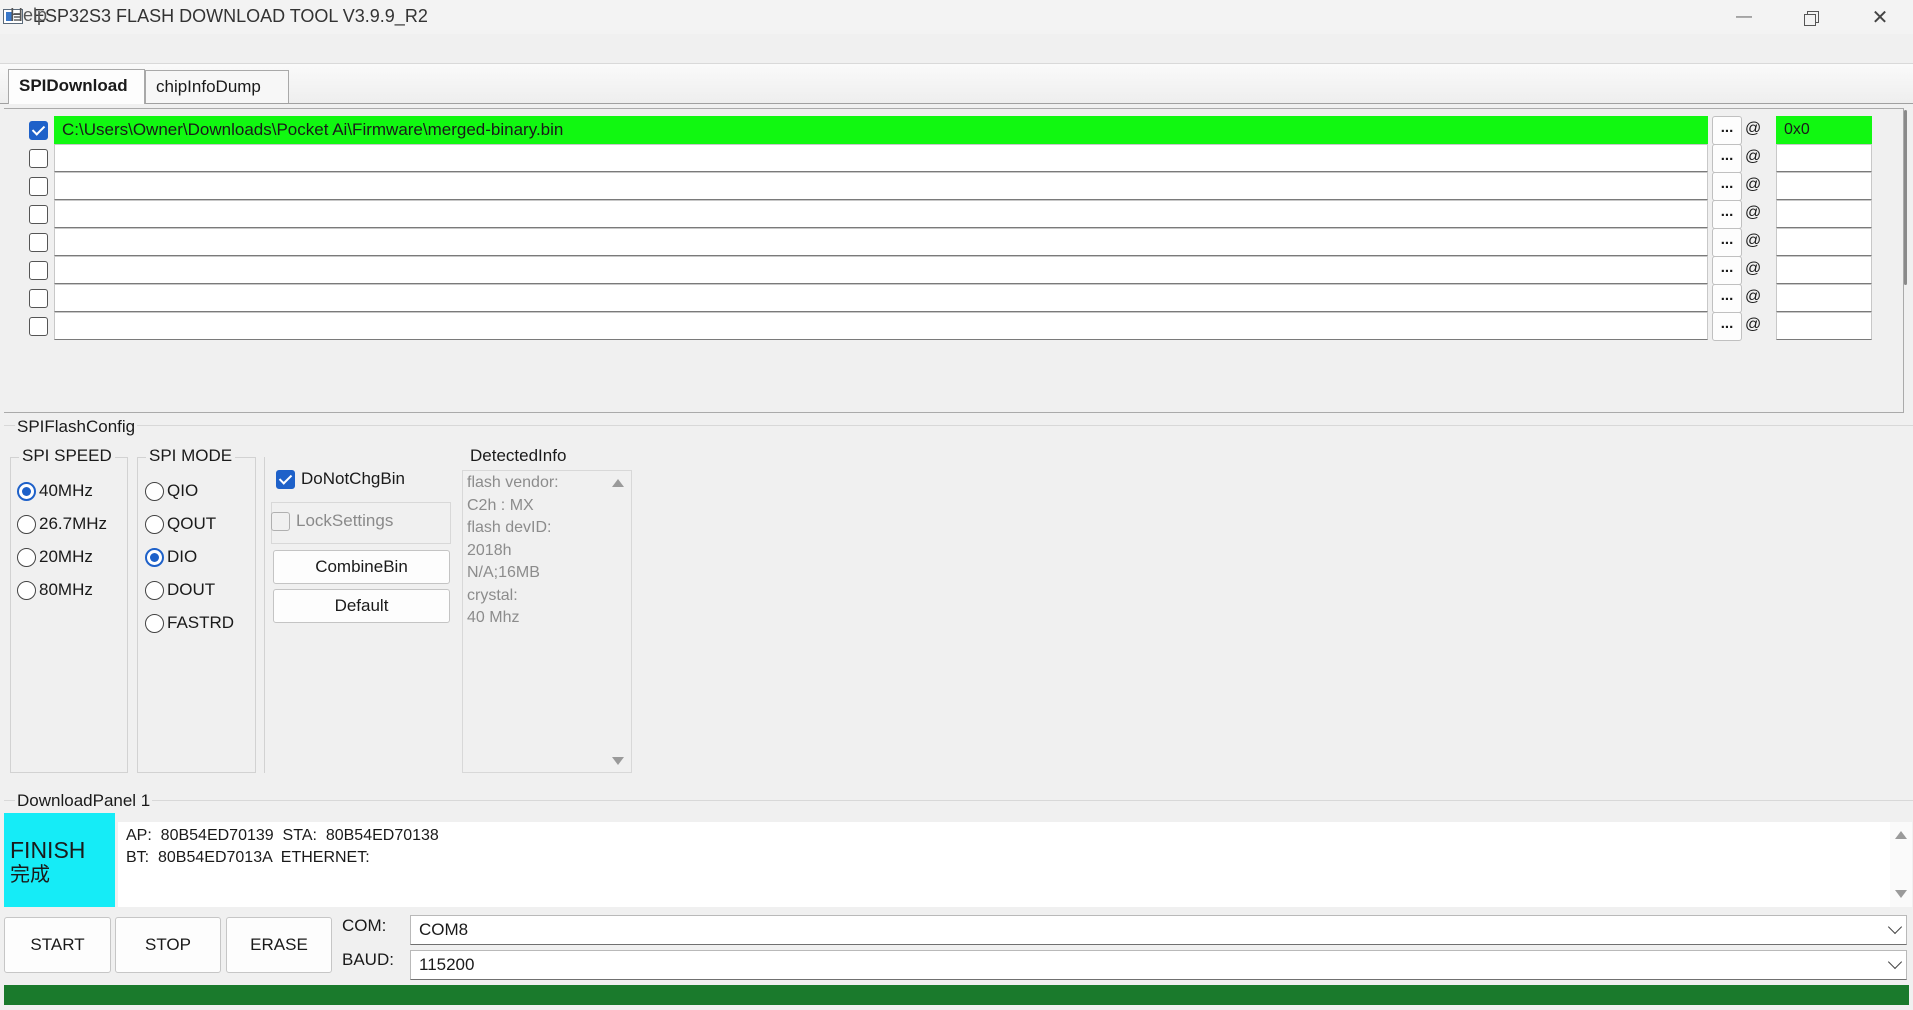 The width and height of the screenshot is (1913, 1010). Describe the element at coordinates (48, 850) in the screenshot. I see `status-text: FINISH` at that location.